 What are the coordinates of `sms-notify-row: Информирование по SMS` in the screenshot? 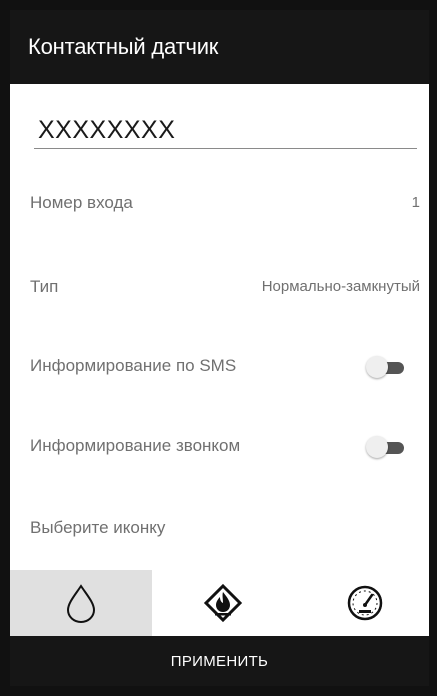 It's located at (225, 366).